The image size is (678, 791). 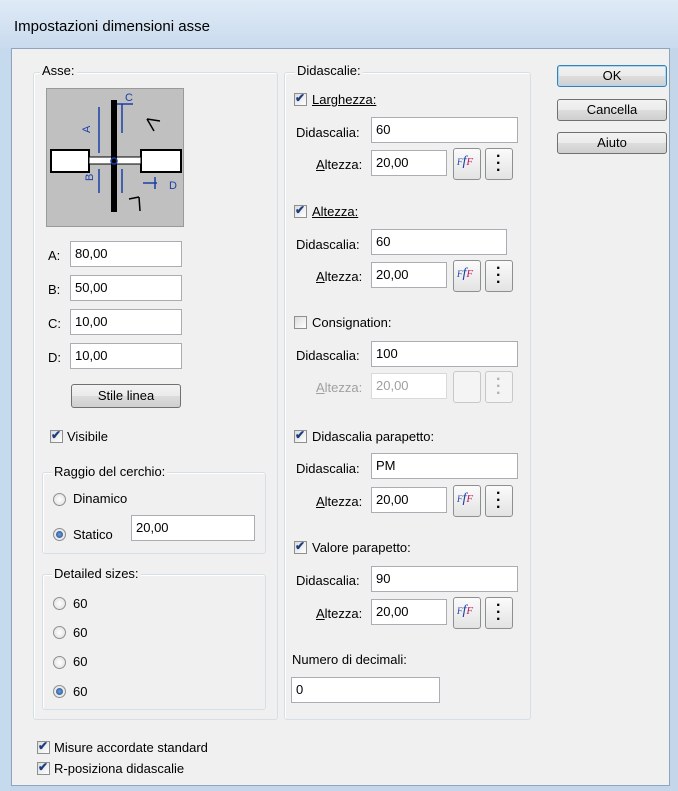 What do you see at coordinates (612, 110) in the screenshot?
I see `cancel-button: Cancella` at bounding box center [612, 110].